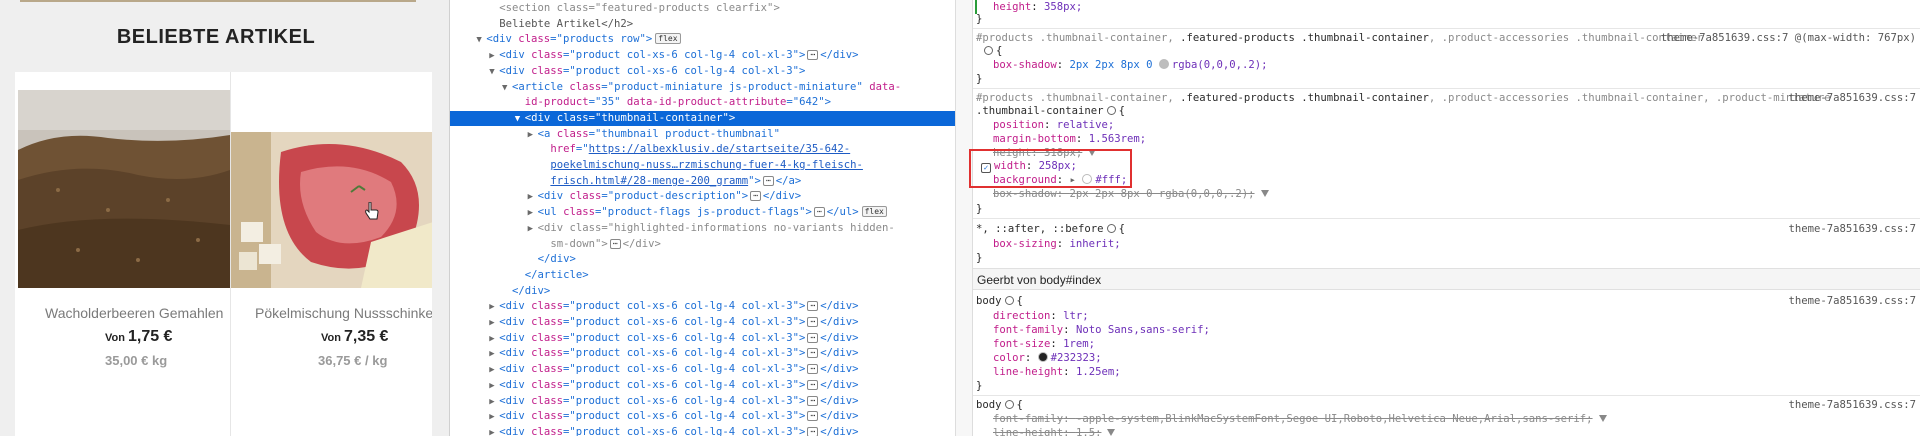 Image resolution: width=1920 pixels, height=436 pixels. I want to click on property-name: direction, so click(1021, 316).